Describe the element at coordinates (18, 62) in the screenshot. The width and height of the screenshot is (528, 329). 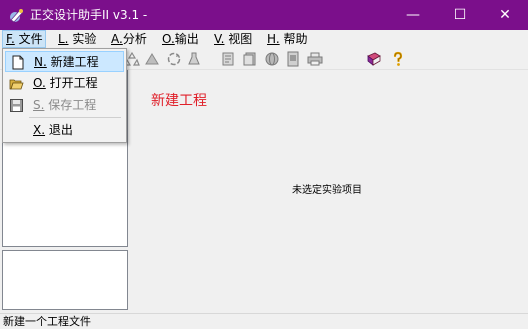
I see `new-document-icon` at that location.